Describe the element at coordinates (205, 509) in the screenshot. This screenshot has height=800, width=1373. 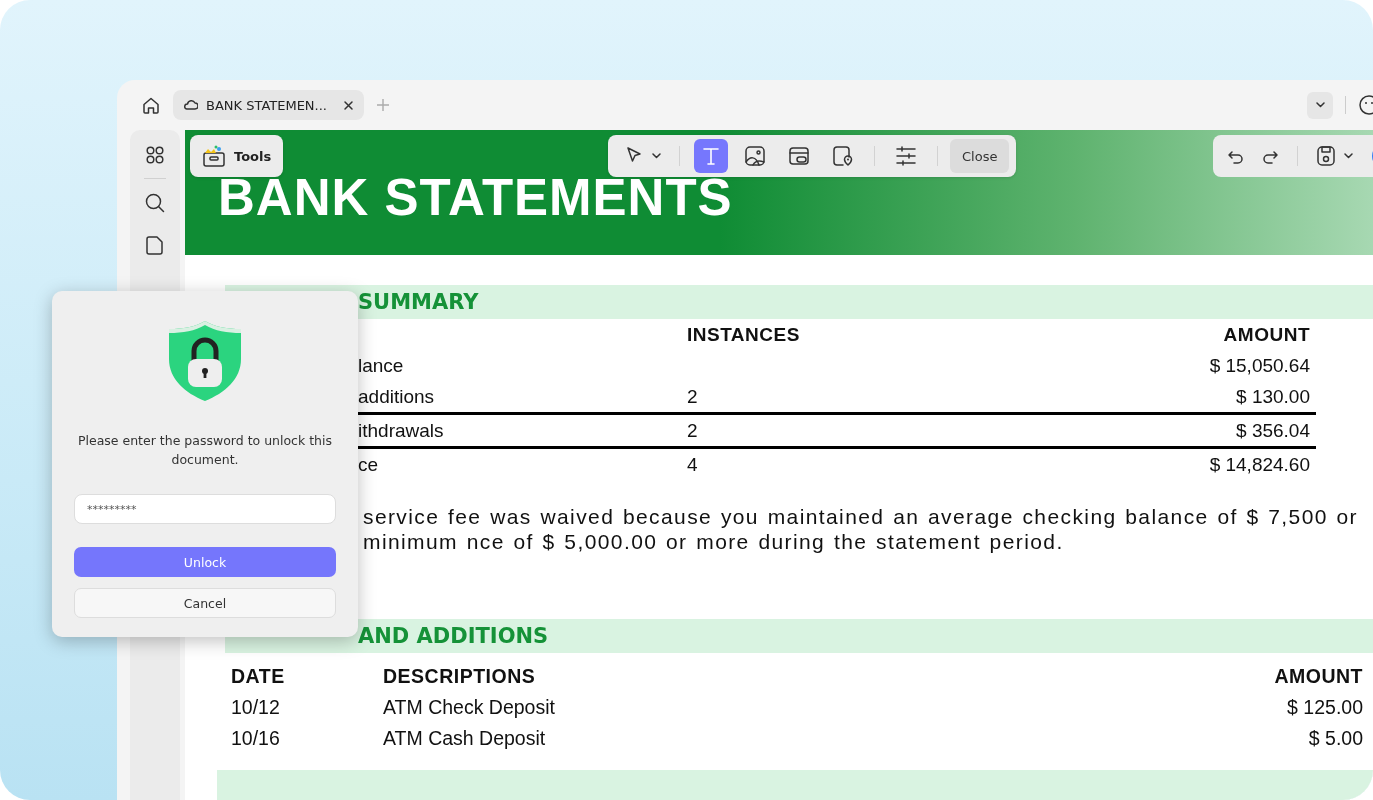
I see `password-field: *********` at that location.